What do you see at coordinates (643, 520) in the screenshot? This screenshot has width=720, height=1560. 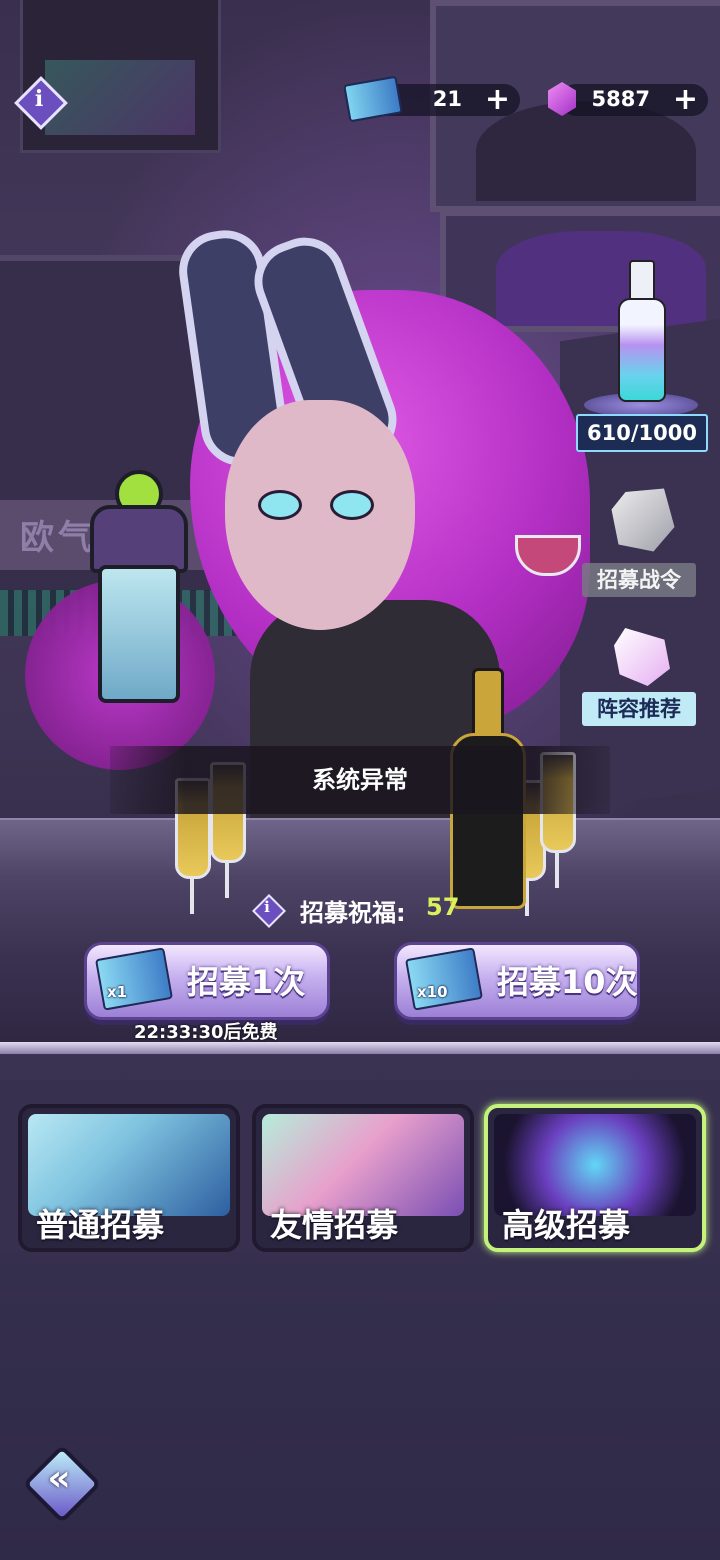 I see `war-order-icon` at bounding box center [643, 520].